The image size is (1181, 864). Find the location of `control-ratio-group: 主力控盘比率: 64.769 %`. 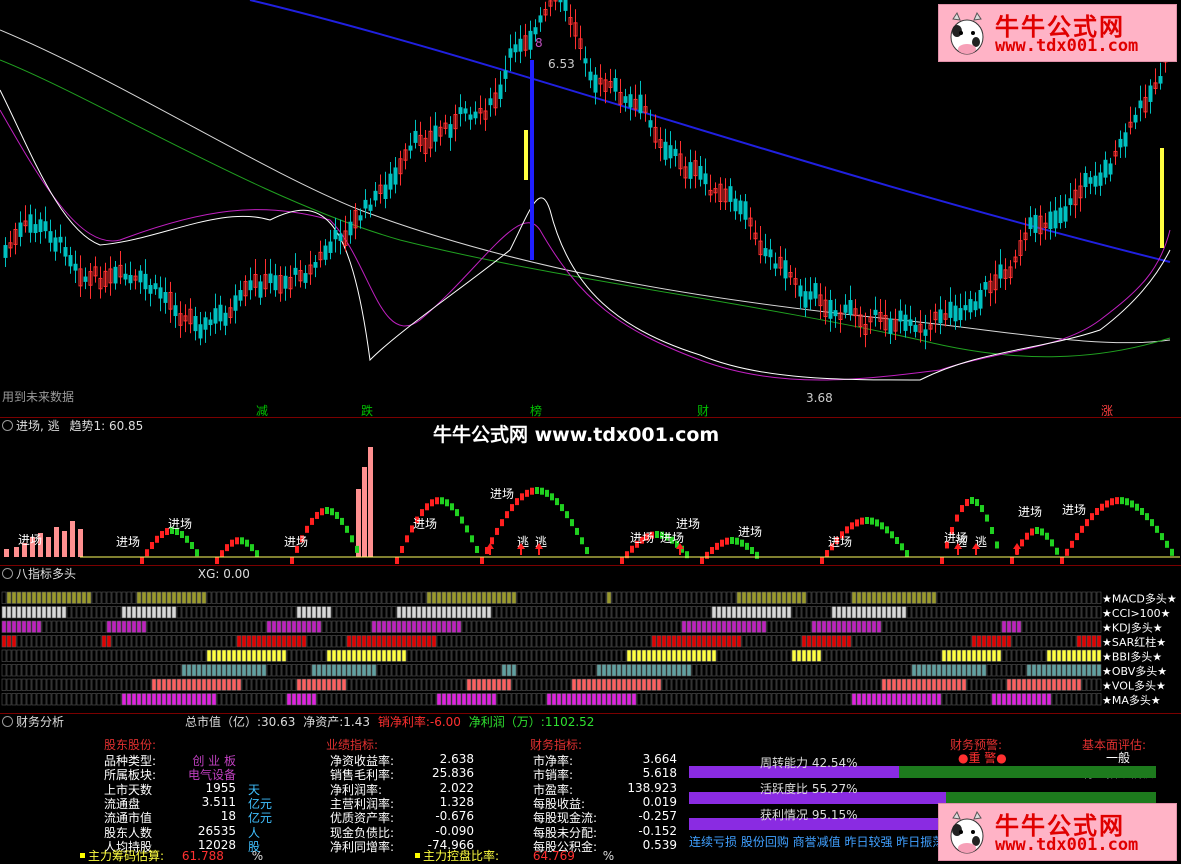

control-ratio-group: 主力控盘比率: 64.769 % is located at coordinates (514, 855).